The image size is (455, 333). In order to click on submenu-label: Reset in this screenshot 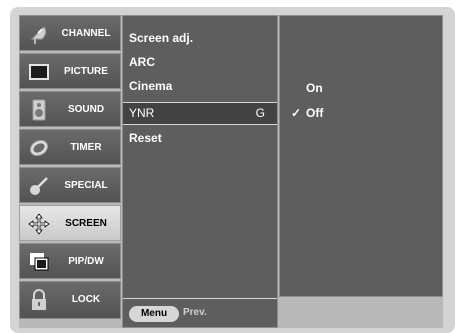, I will do `click(145, 138)`.